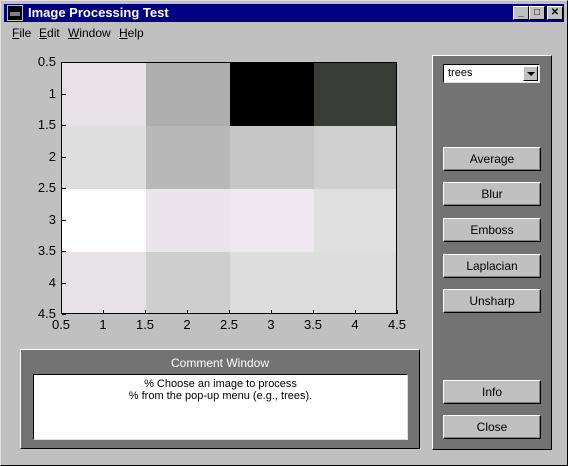 This screenshot has width=568, height=466. What do you see at coordinates (355, 324) in the screenshot?
I see `x-tick-label: 4` at bounding box center [355, 324].